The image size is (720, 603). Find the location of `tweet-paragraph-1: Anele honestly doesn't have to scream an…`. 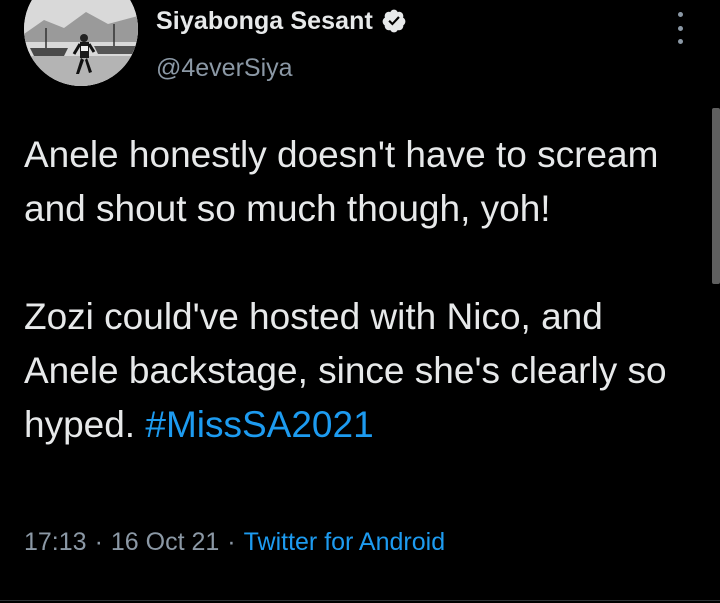

tweet-paragraph-1: Anele honestly doesn't have to scream an… is located at coordinates (341, 181).